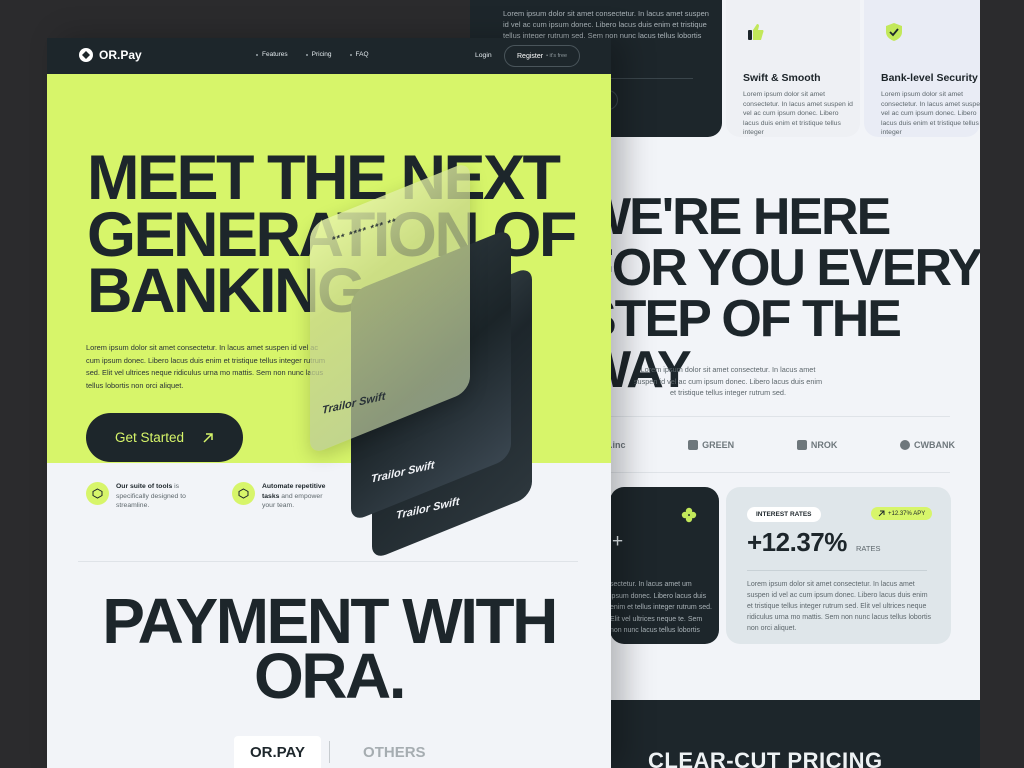 Image resolution: width=1024 pixels, height=768 pixels. Describe the element at coordinates (782, 78) in the screenshot. I see `feature-title: Swift & Smooth` at that location.